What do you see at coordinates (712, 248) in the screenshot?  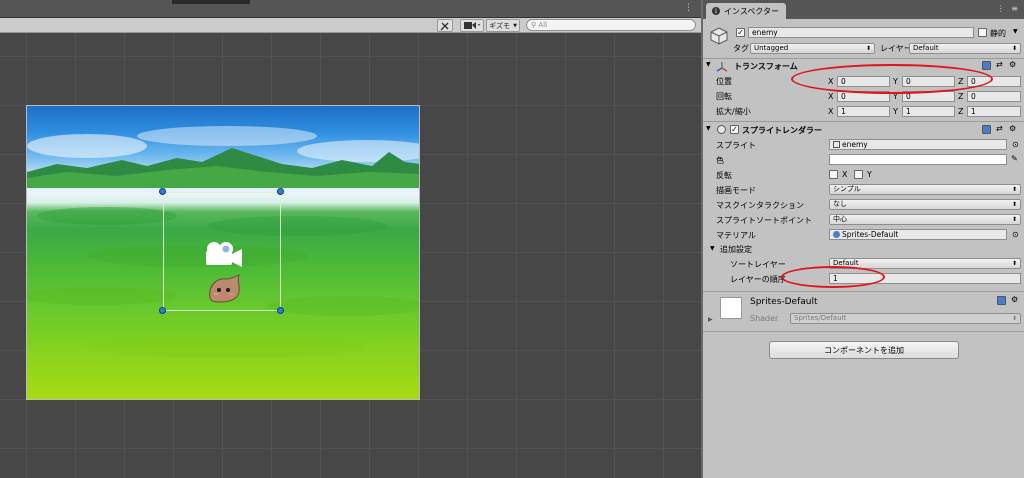 I see `additional-foldout-arrow-icon: ▼` at bounding box center [712, 248].